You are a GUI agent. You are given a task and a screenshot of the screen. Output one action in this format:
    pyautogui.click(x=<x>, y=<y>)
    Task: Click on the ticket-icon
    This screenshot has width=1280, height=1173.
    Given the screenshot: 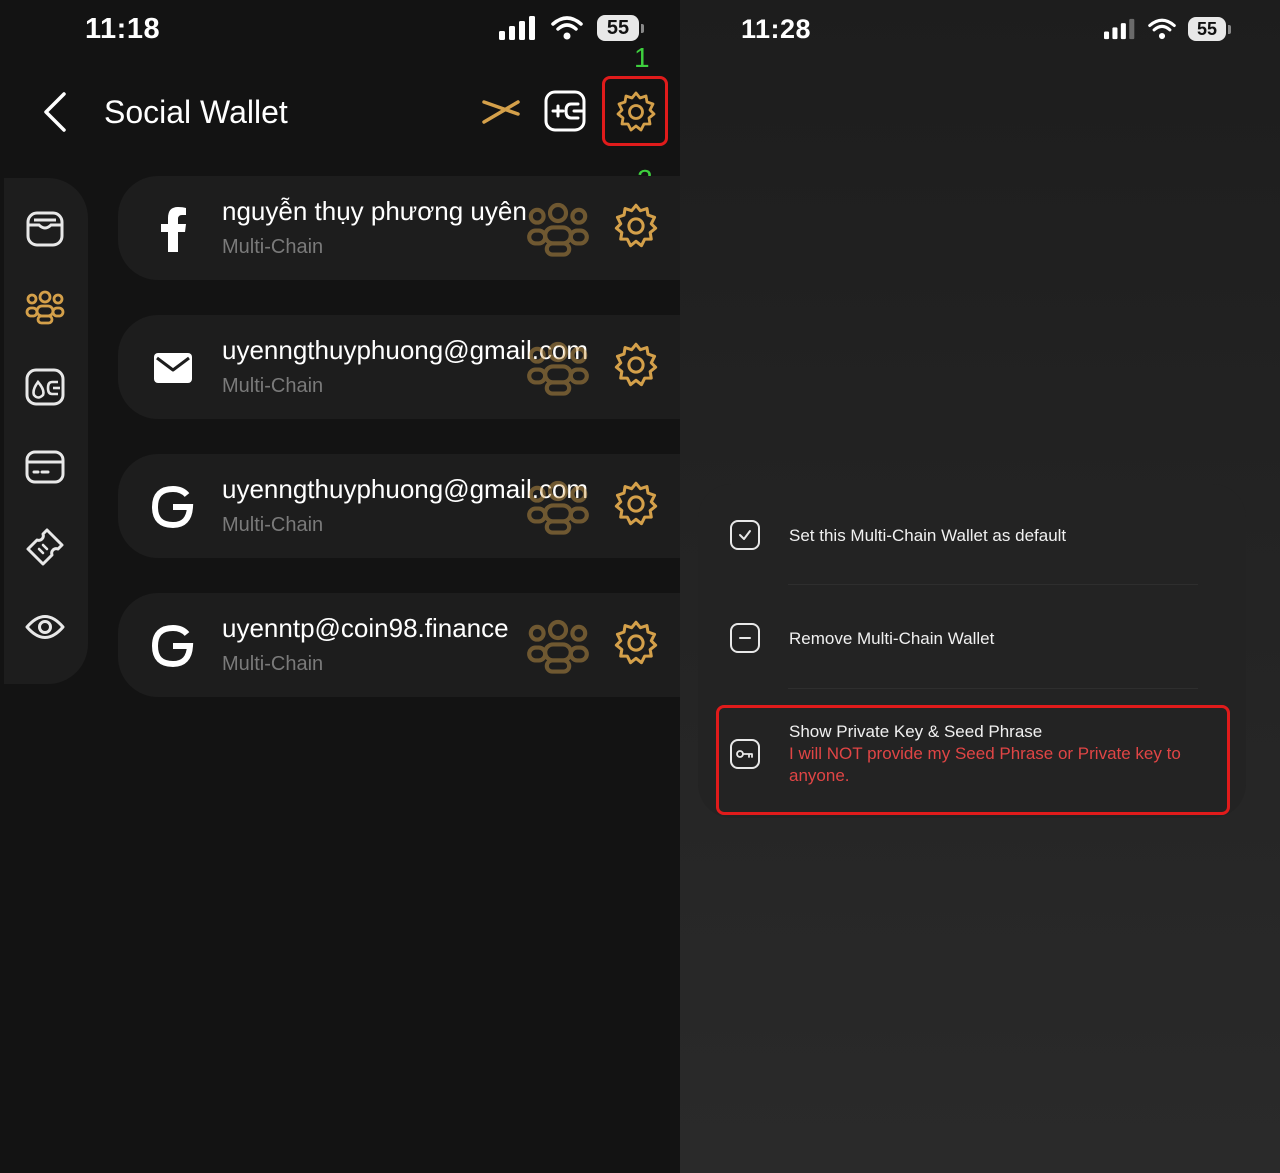 What is the action you would take?
    pyautogui.click(x=45, y=547)
    